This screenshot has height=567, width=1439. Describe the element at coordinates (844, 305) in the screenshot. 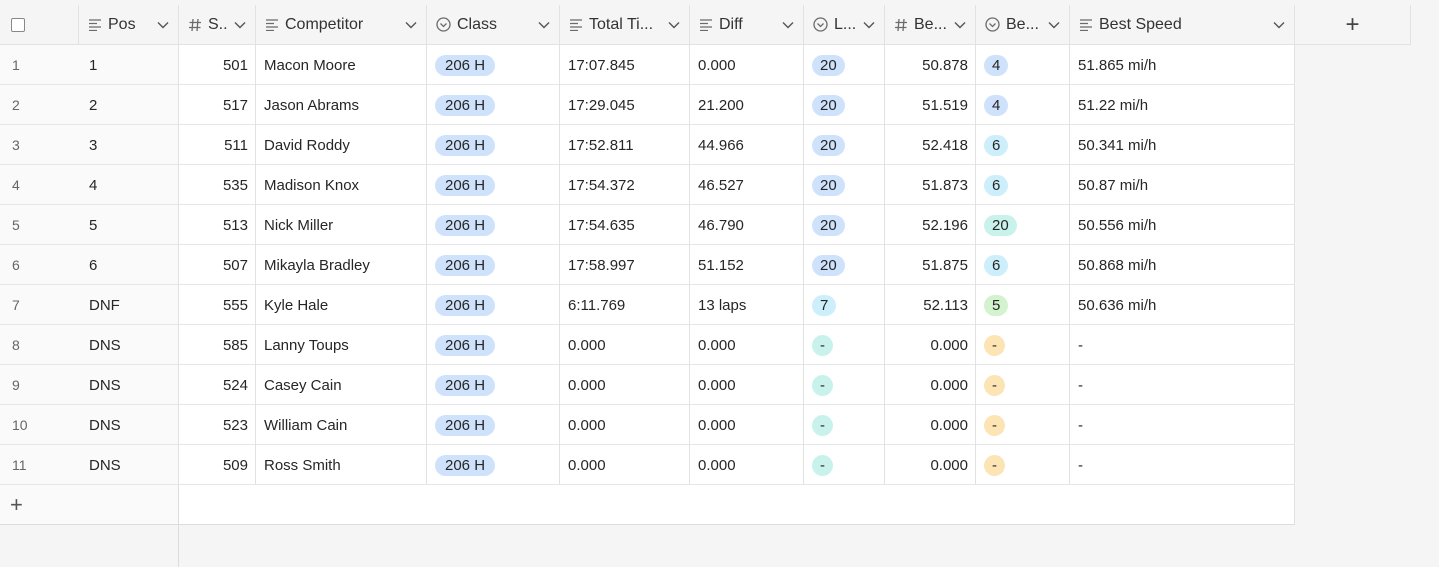

I see `cell-laps: 7` at that location.